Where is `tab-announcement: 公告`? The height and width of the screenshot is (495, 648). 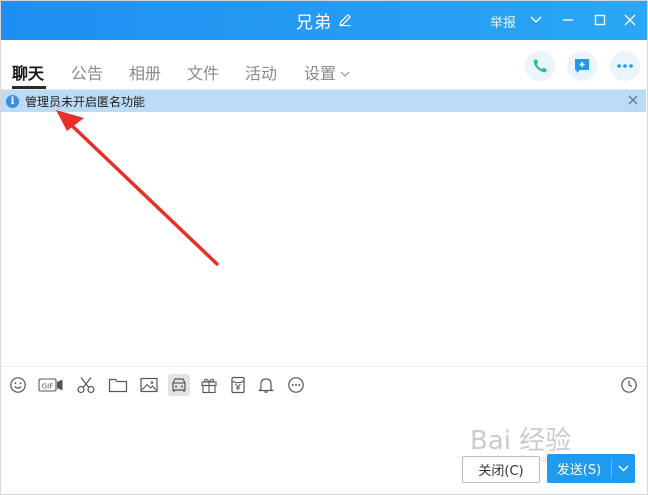 tab-announcement: 公告 is located at coordinates (87, 72).